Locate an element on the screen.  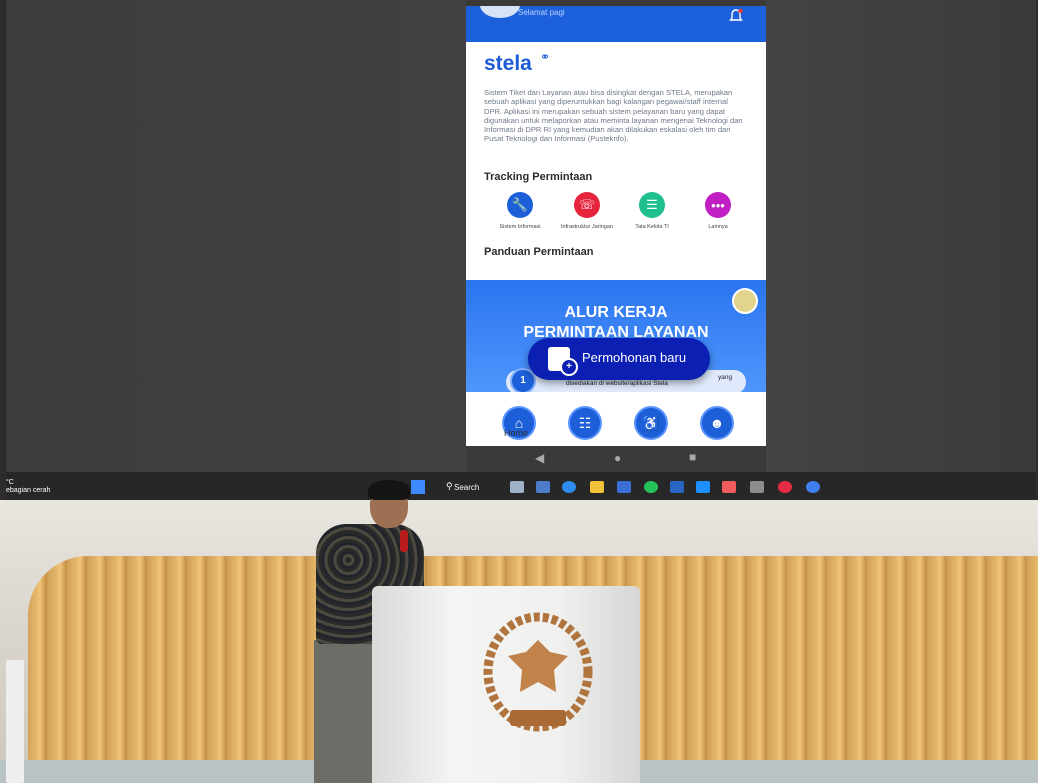
notification-bell-icon is located at coordinates (736, 16).